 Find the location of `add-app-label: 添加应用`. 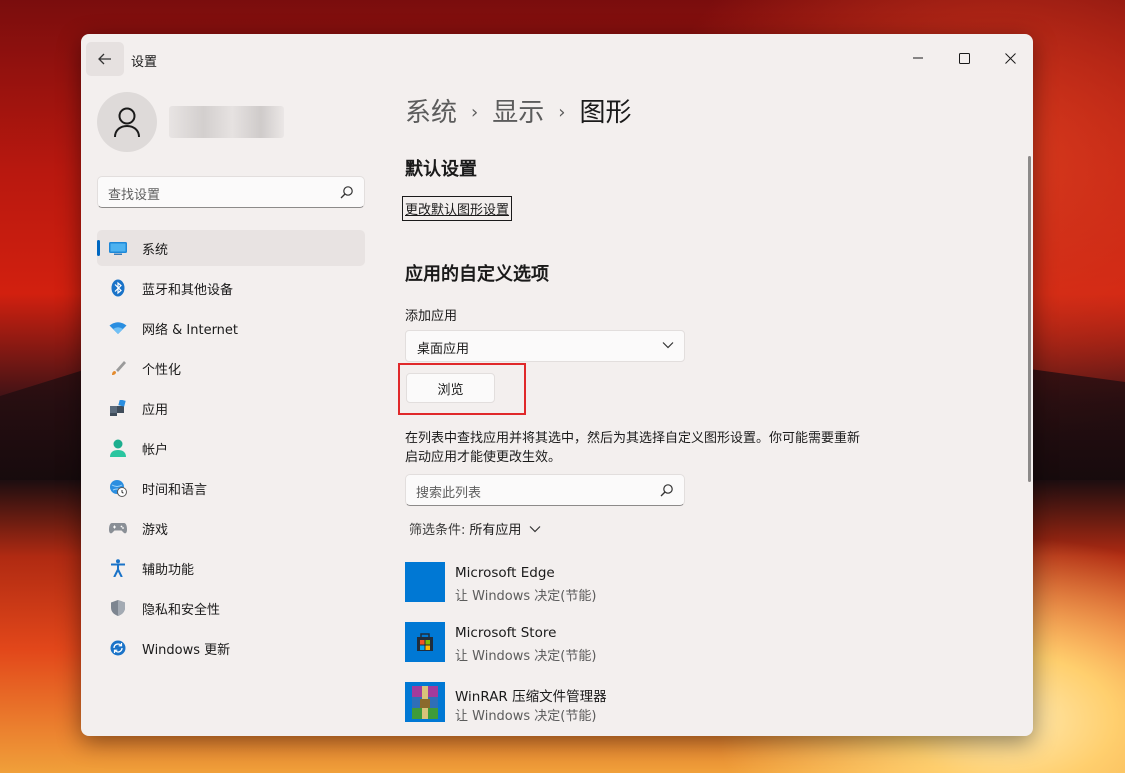

add-app-label: 添加应用 is located at coordinates (431, 316).